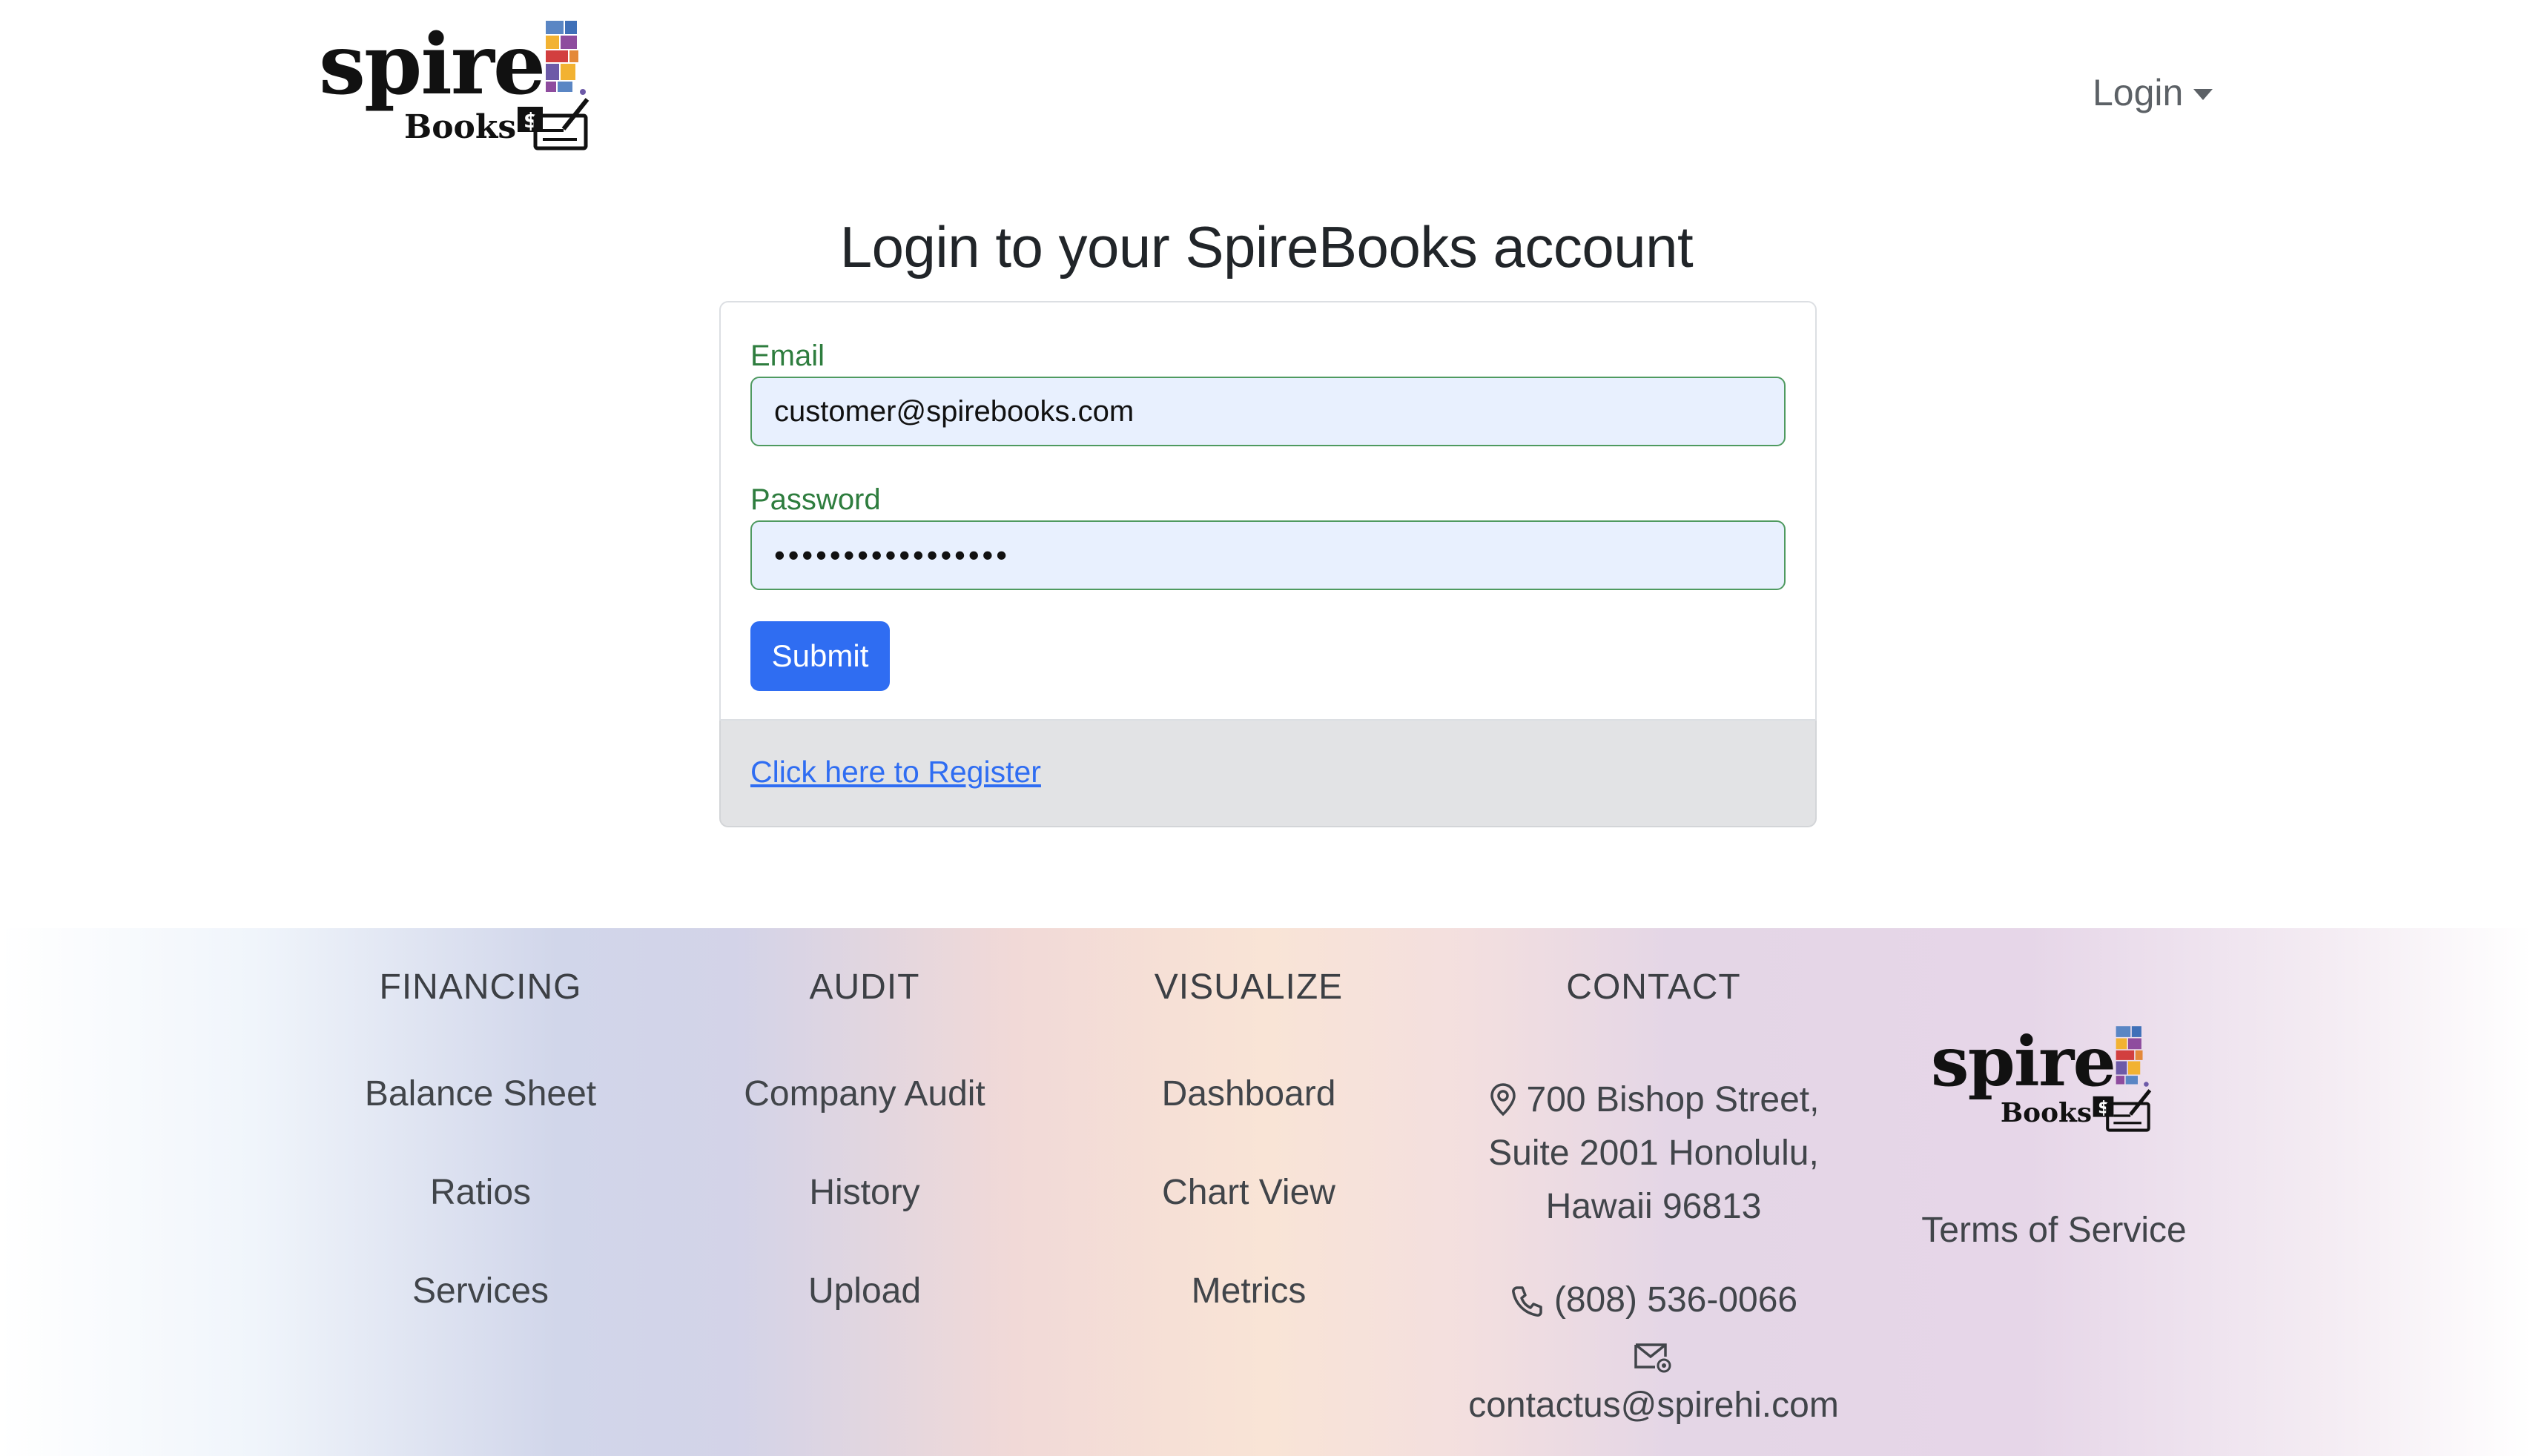  Describe the element at coordinates (431, 66) in the screenshot. I see `logo-word: spire` at that location.